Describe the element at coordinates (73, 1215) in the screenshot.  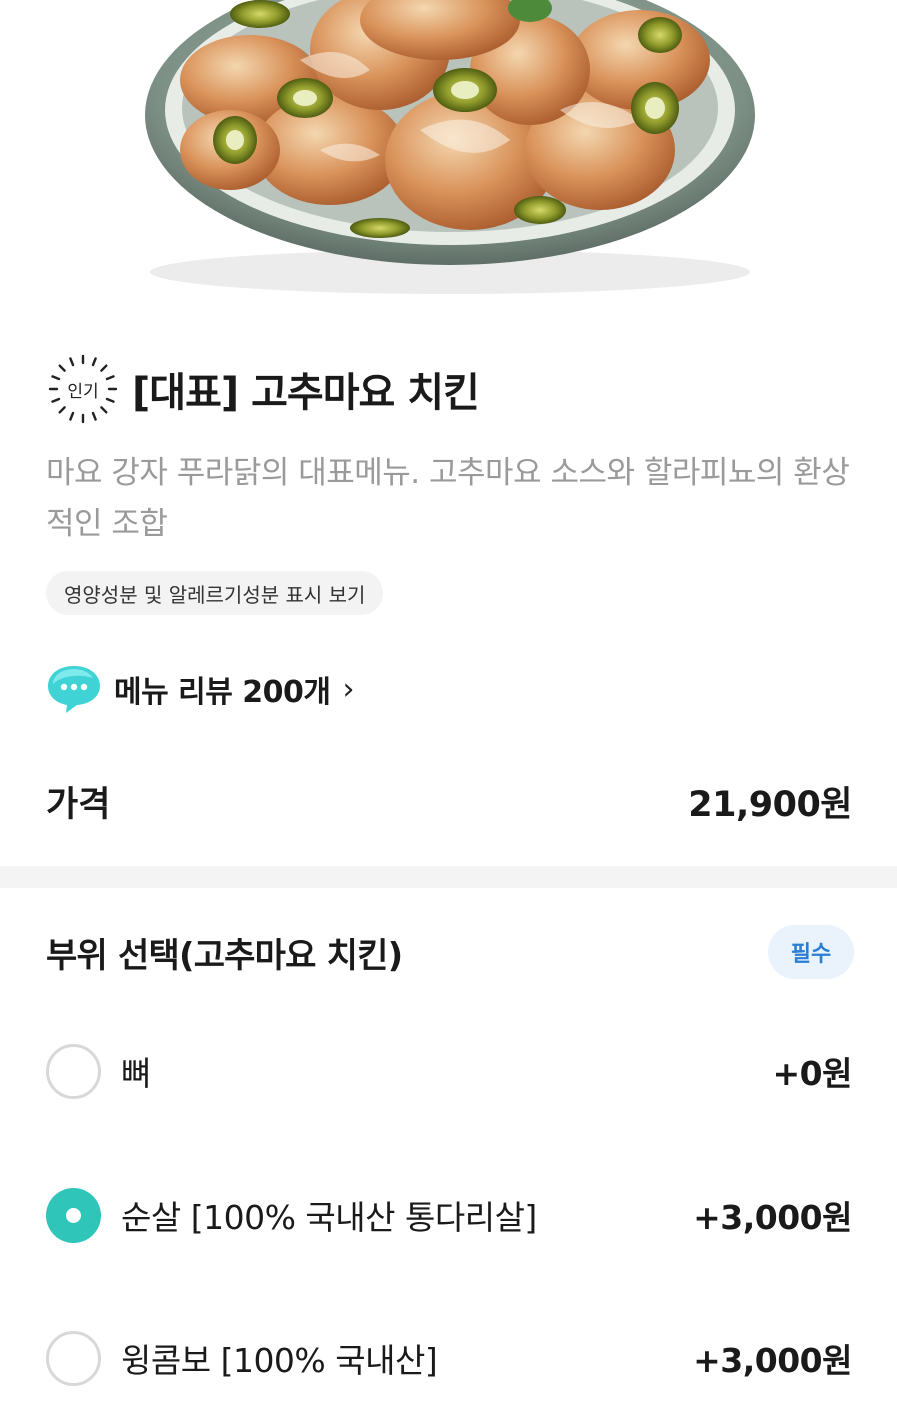
I see `radio-button-selected` at that location.